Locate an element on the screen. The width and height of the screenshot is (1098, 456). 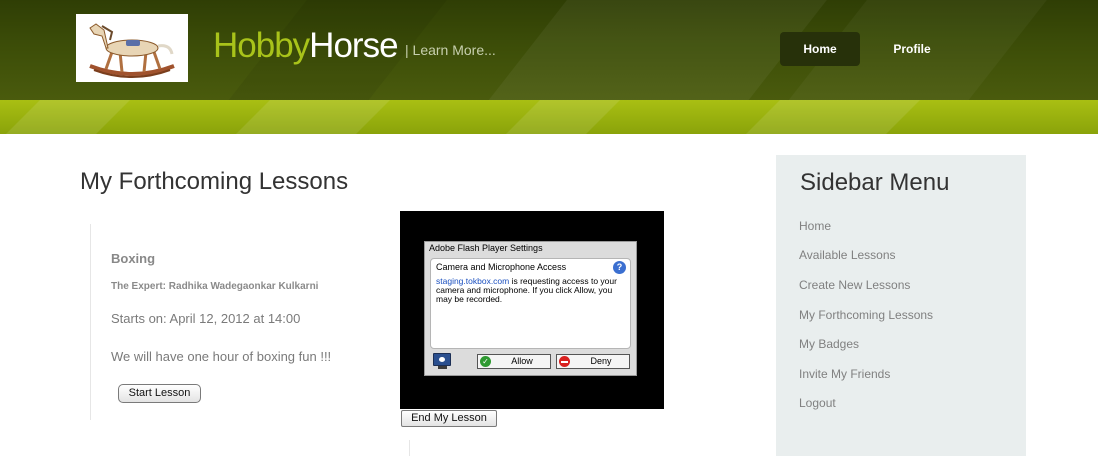
sidebar-item-available-lessons: Available Lessons is located at coordinates (847, 255).